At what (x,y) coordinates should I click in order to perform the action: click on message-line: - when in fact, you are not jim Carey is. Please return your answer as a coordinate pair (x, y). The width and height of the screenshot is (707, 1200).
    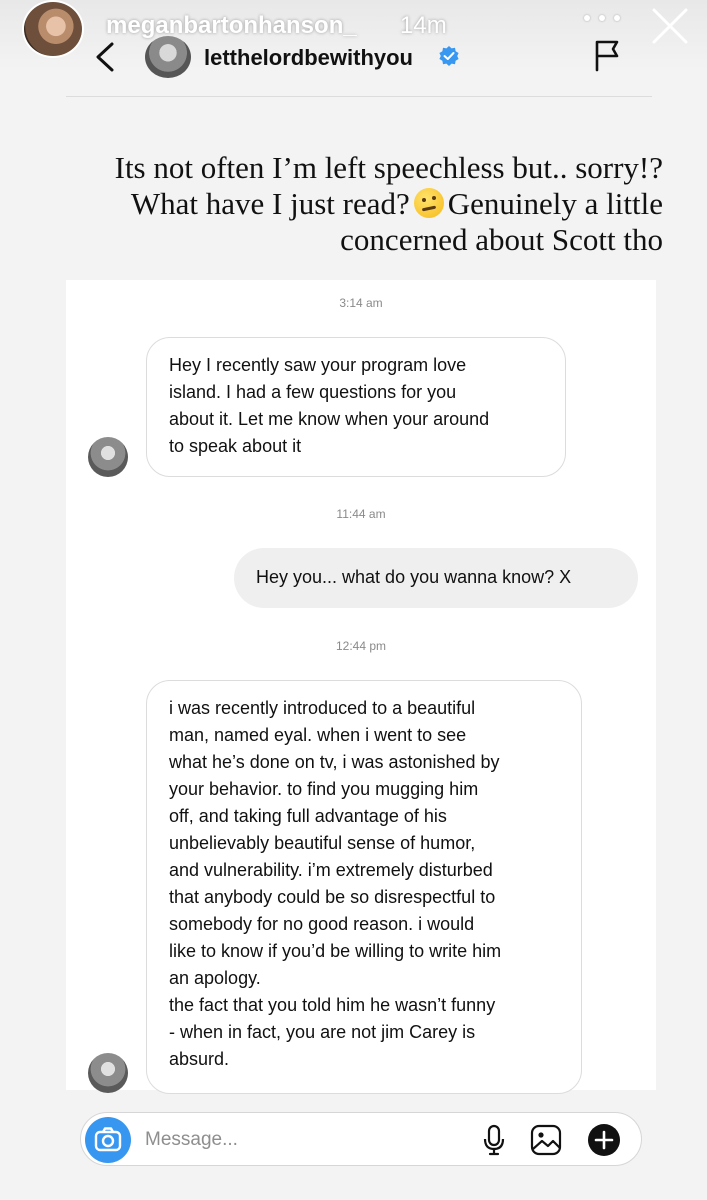
    Looking at the image, I should click on (322, 1032).